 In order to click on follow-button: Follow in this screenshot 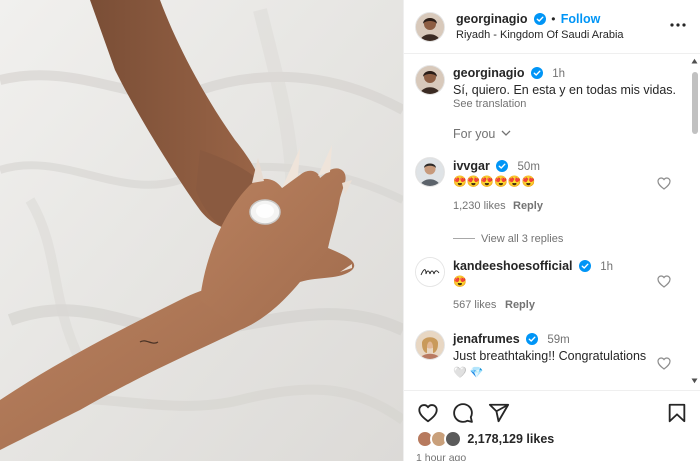, I will do `click(581, 19)`.